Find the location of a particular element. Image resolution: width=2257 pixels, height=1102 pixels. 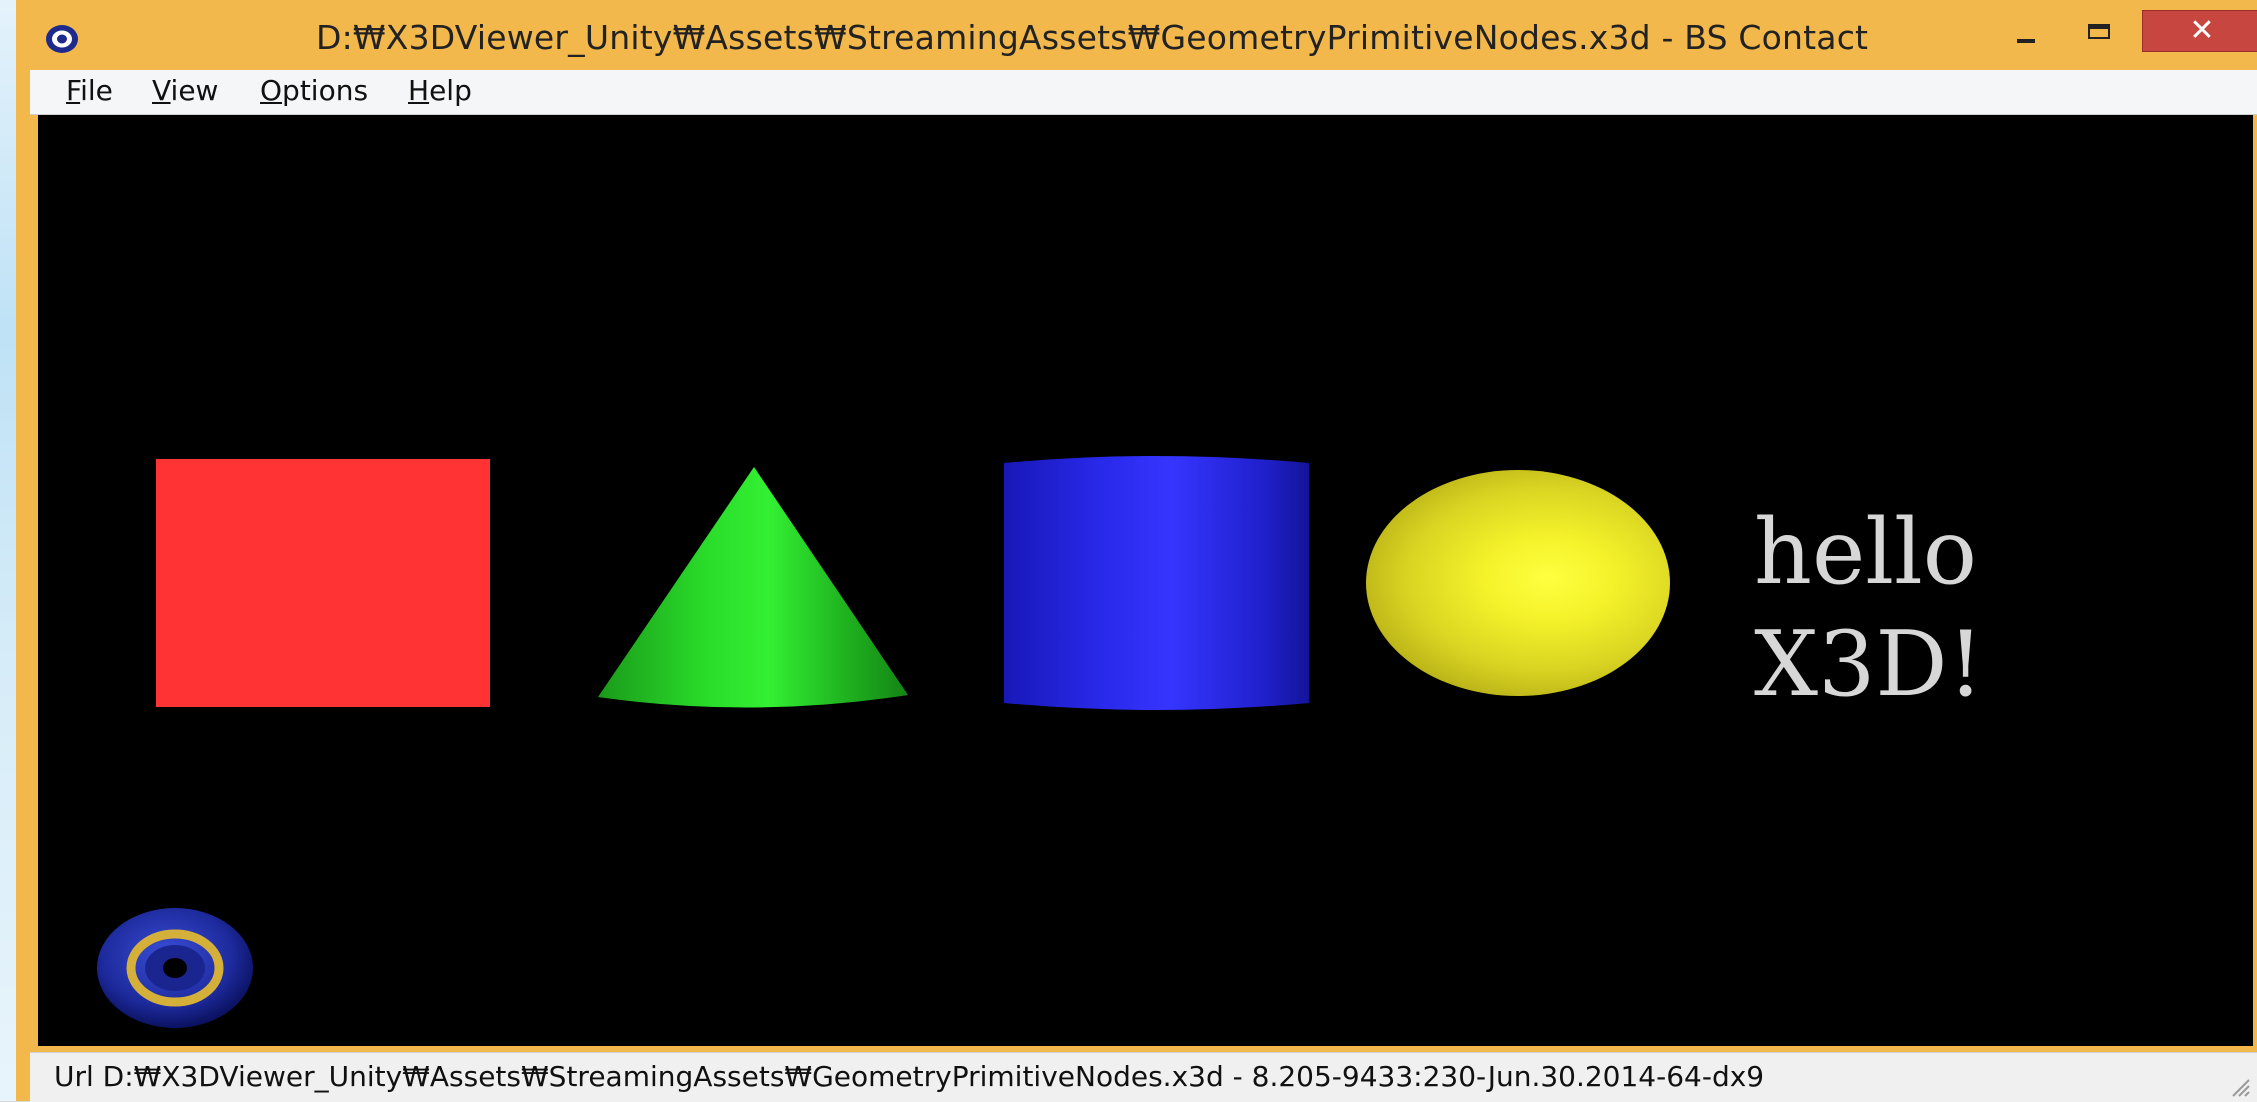

x3d-text-node: hello X3D! is located at coordinates (1869, 609).